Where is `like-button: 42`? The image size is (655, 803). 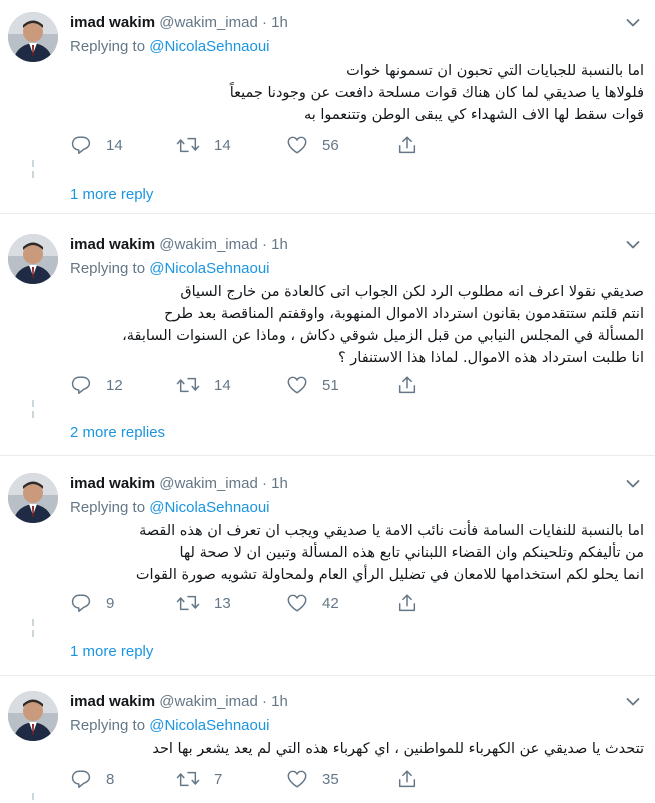
like-button: 42 is located at coordinates (312, 603).